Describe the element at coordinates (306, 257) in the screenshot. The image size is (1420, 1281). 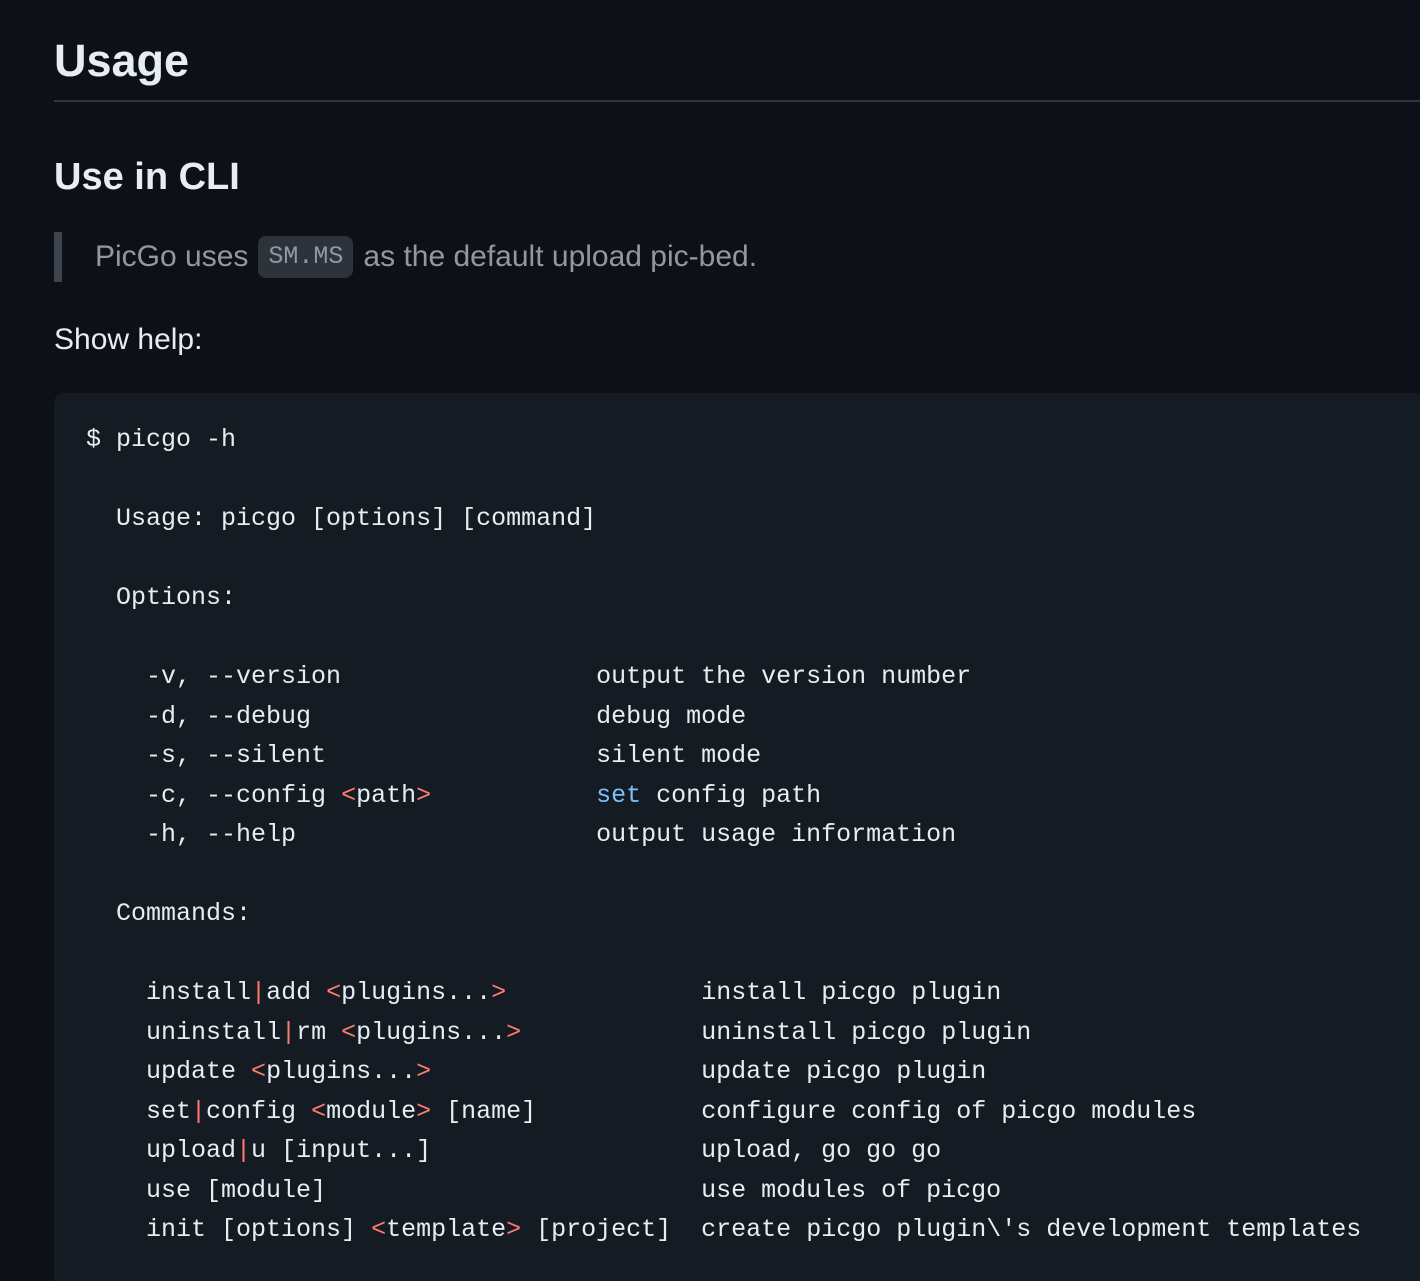
I see `inline-code-smms: SM.MS` at that location.